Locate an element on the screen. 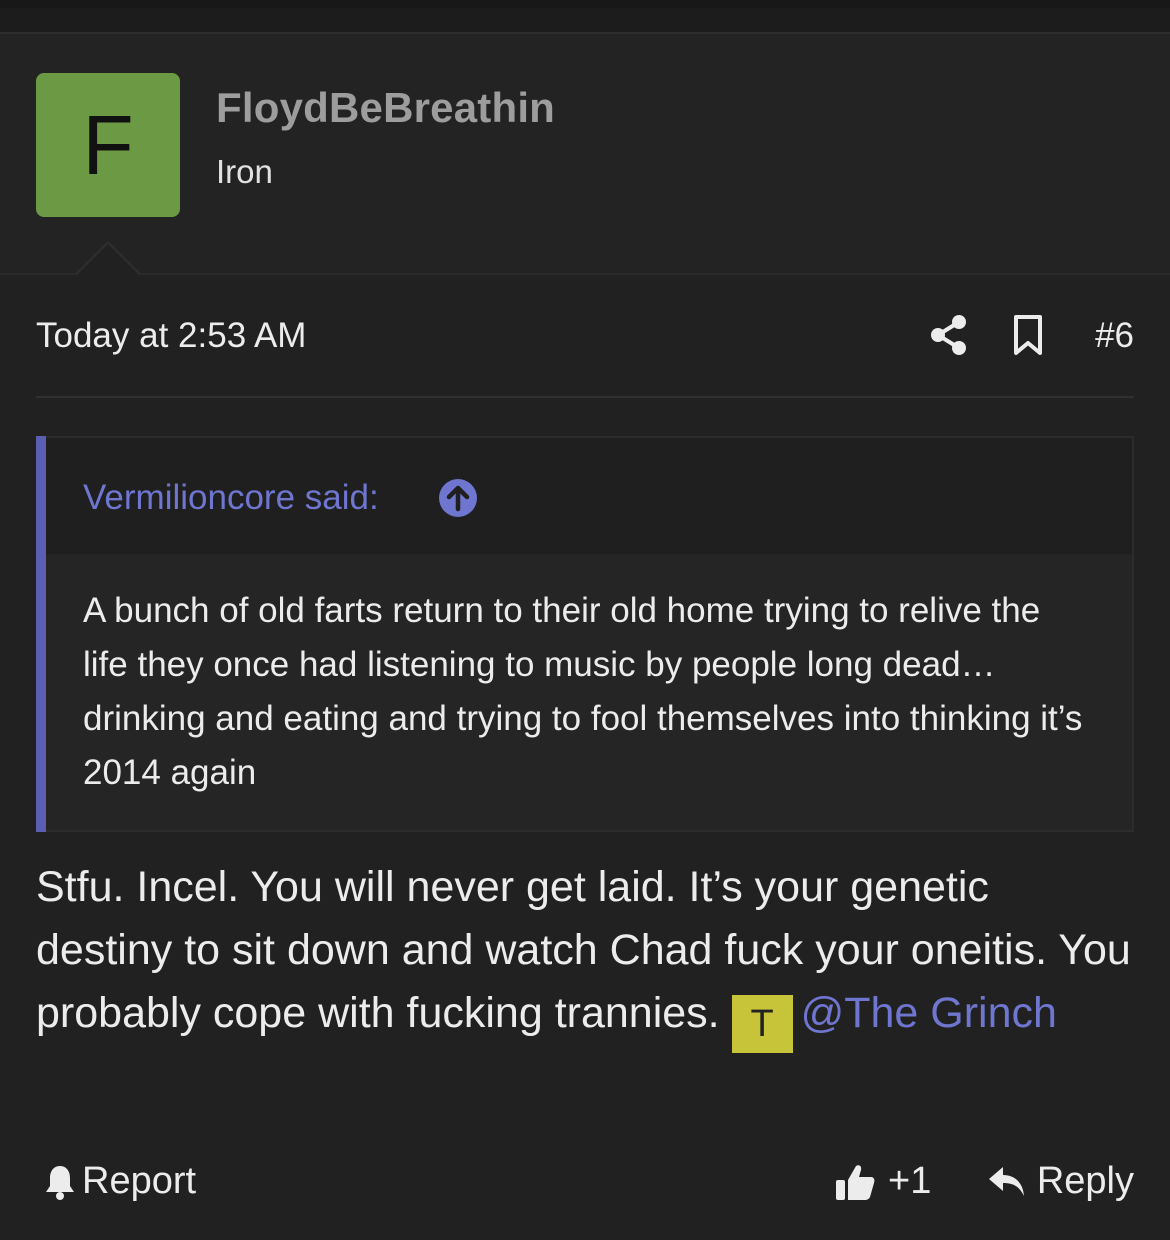  reply-button: Reply is located at coordinates (1060, 1181).